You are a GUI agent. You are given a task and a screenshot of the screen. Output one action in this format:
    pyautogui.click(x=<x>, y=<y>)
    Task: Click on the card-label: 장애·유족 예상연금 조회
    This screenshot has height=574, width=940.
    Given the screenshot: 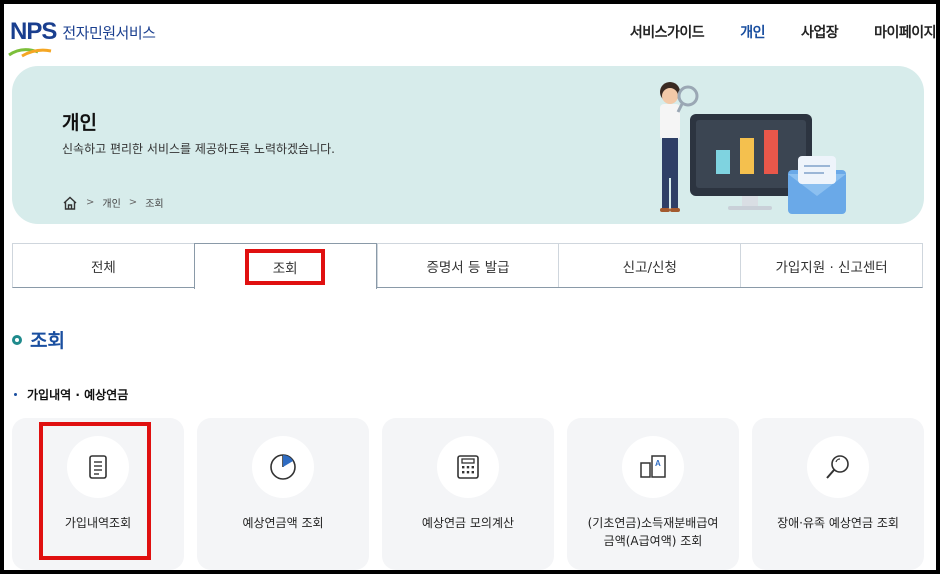 What is the action you would take?
    pyautogui.click(x=838, y=523)
    